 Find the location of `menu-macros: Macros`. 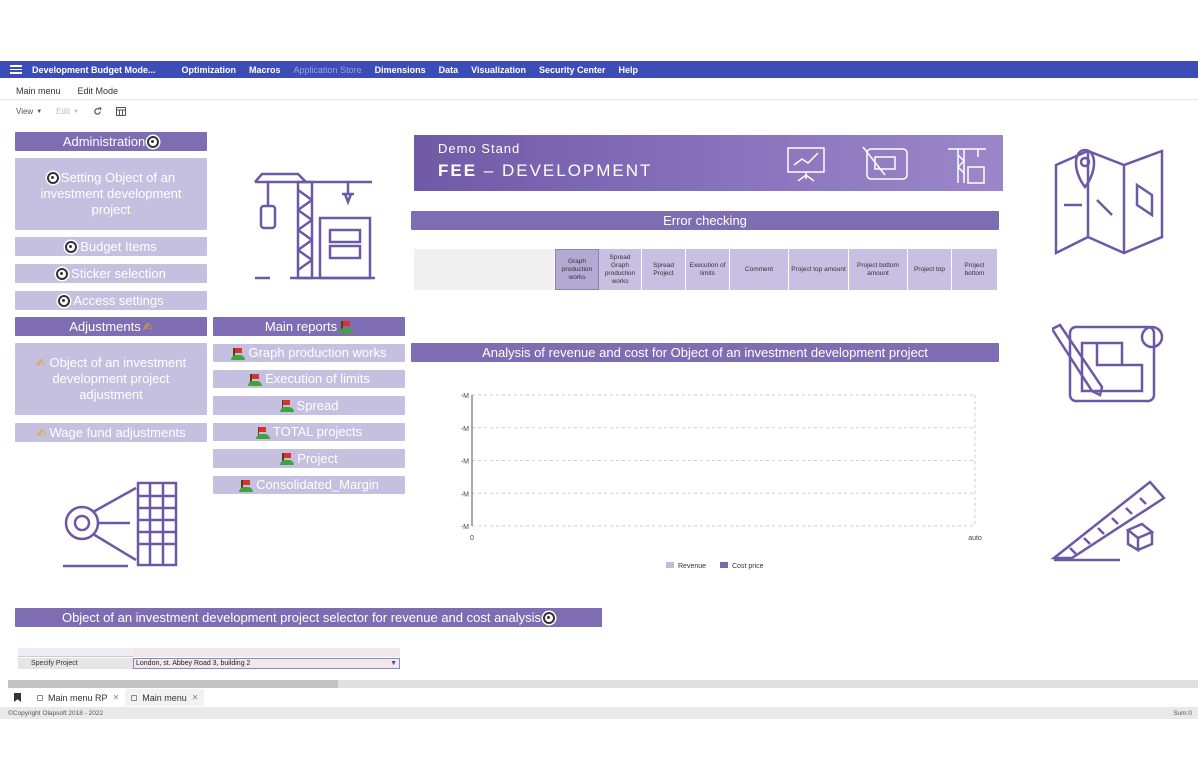

menu-macros: Macros is located at coordinates (265, 70).